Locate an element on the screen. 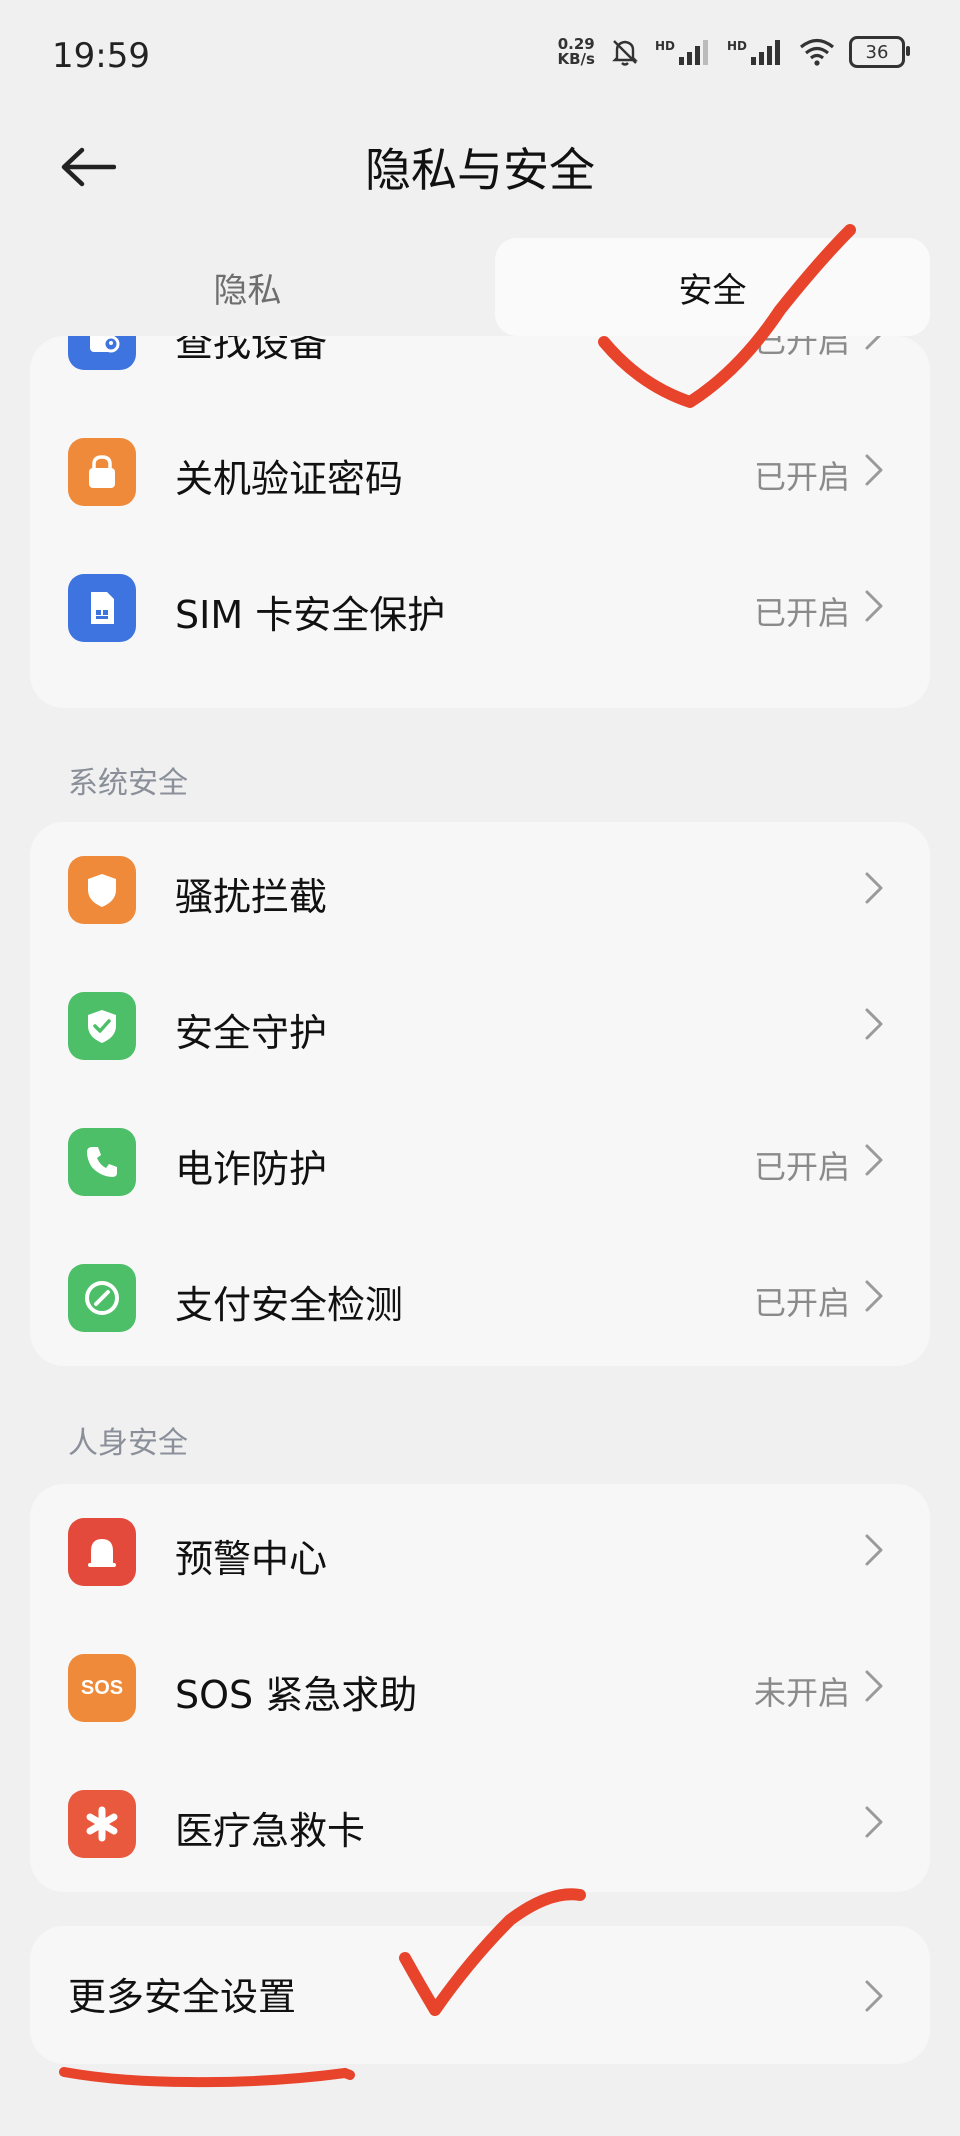 This screenshot has height=2136, width=960. alarm-bell-icon is located at coordinates (102, 1552).